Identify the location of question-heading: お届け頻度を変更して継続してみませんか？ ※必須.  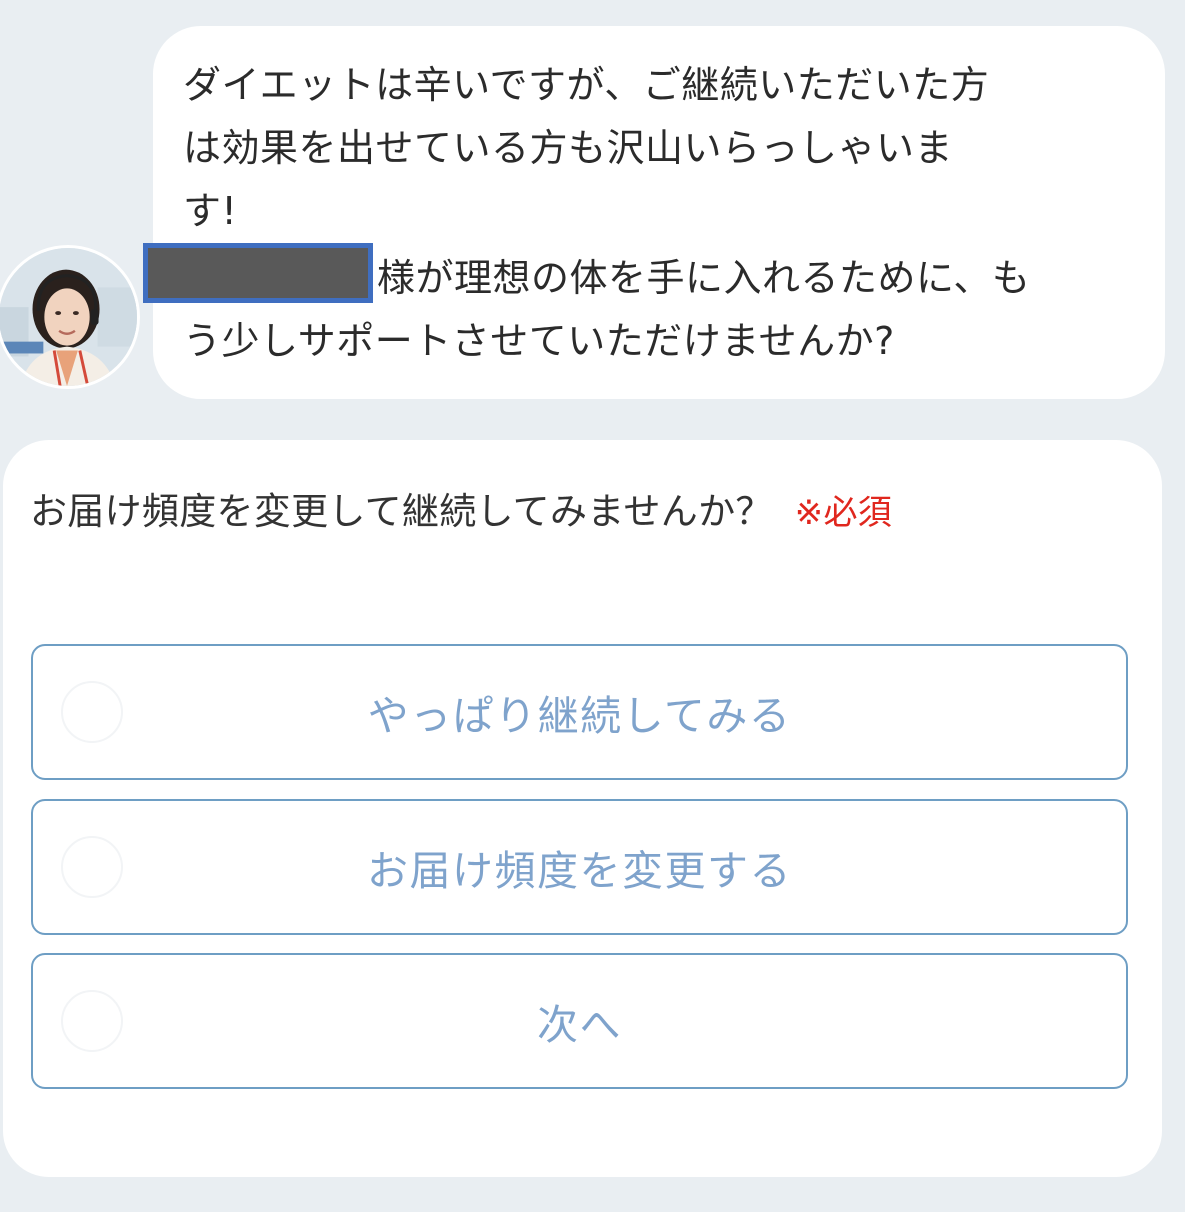
(461, 512).